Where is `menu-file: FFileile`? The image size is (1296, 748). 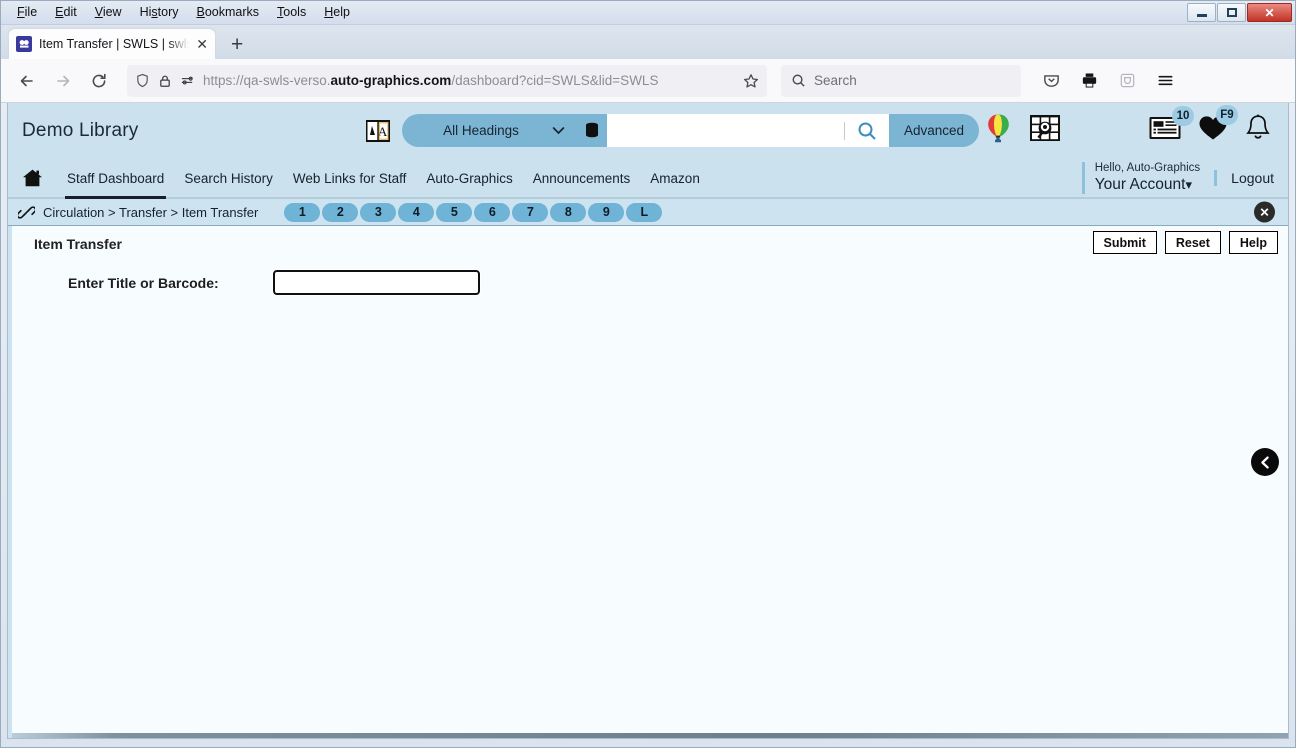 menu-file: FFileile is located at coordinates (27, 13).